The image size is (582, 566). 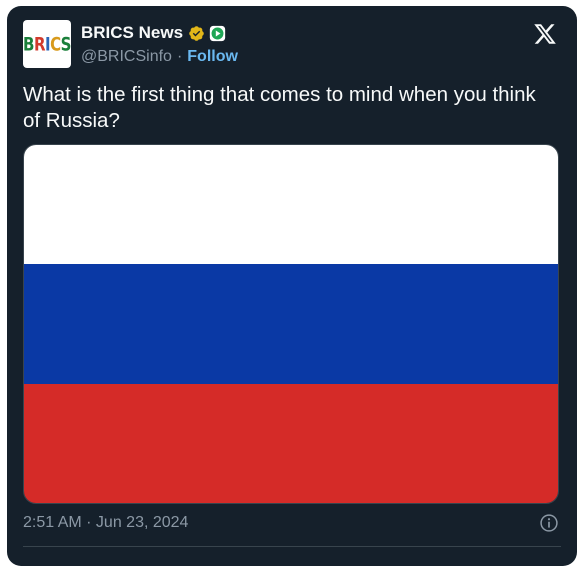 I want to click on avatar-logo: BRICS, so click(x=47, y=44).